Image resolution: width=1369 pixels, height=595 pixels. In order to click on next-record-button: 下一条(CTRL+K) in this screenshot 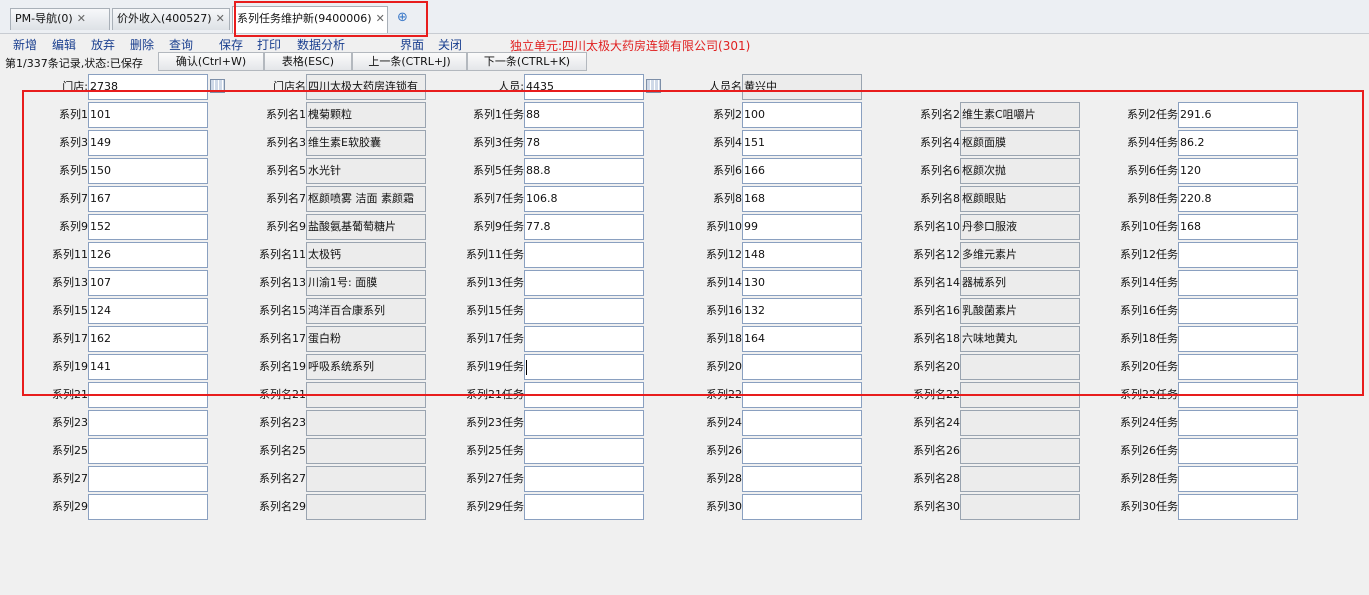, I will do `click(527, 61)`.